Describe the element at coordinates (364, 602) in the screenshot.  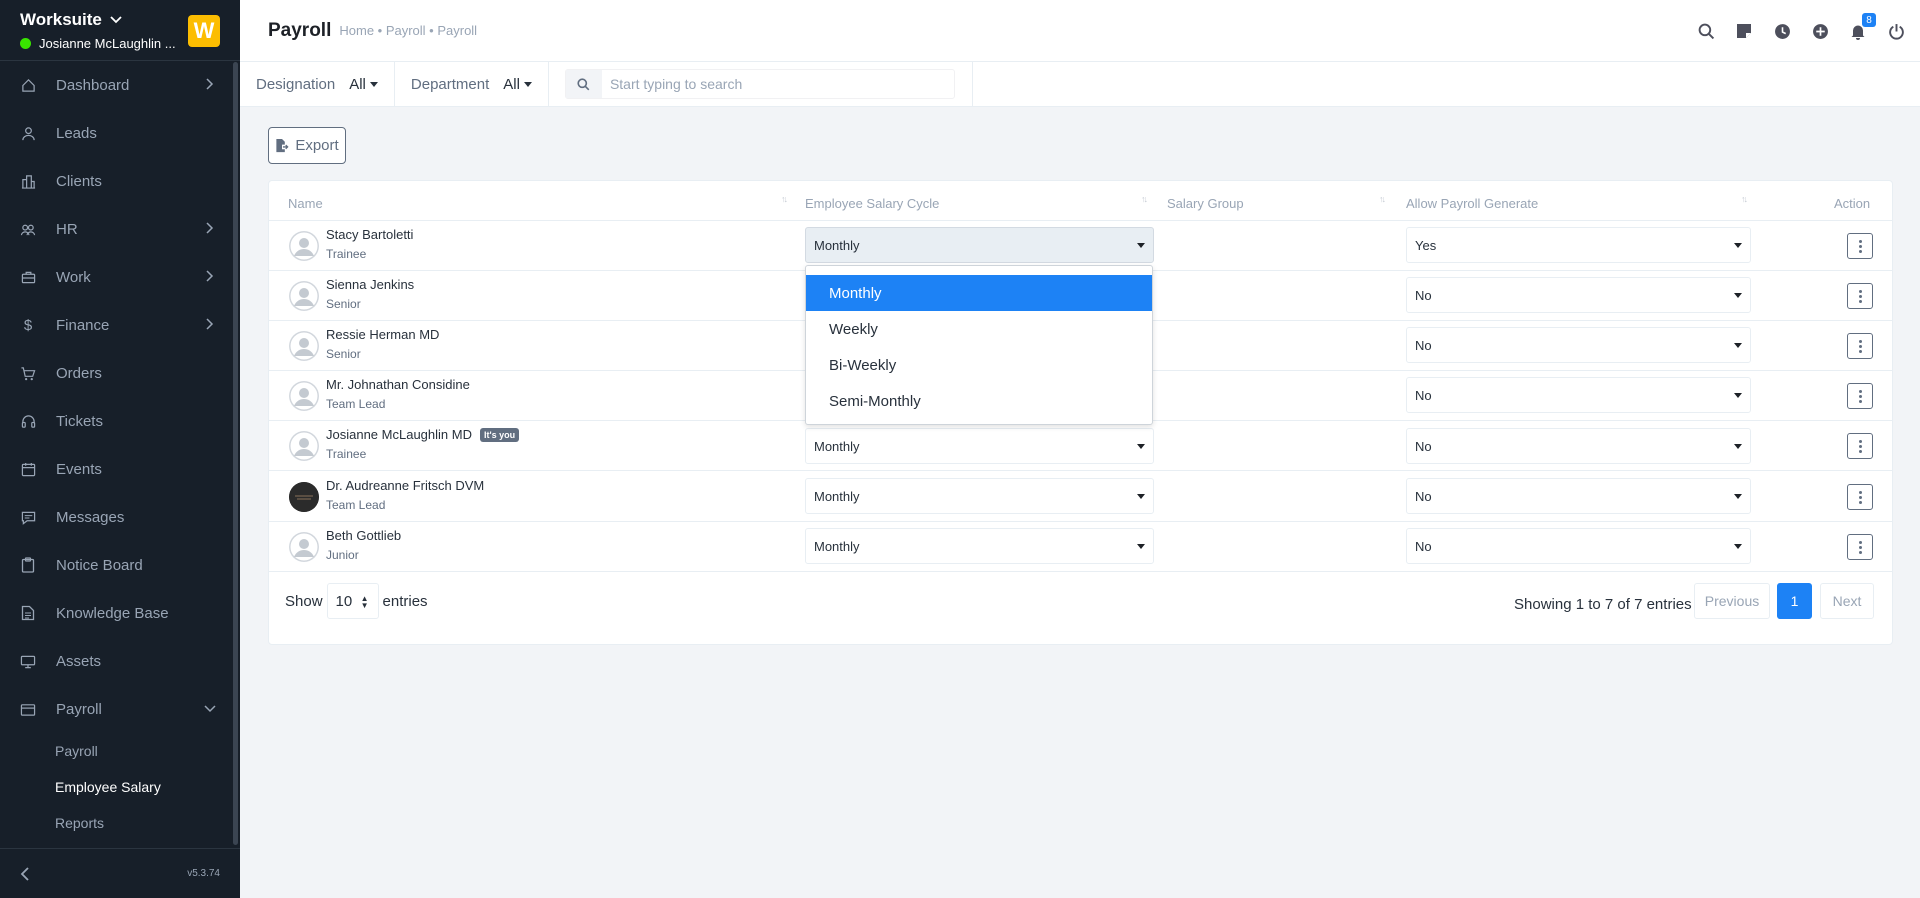
I see `sort-updown-icon: ▲ ▼` at that location.